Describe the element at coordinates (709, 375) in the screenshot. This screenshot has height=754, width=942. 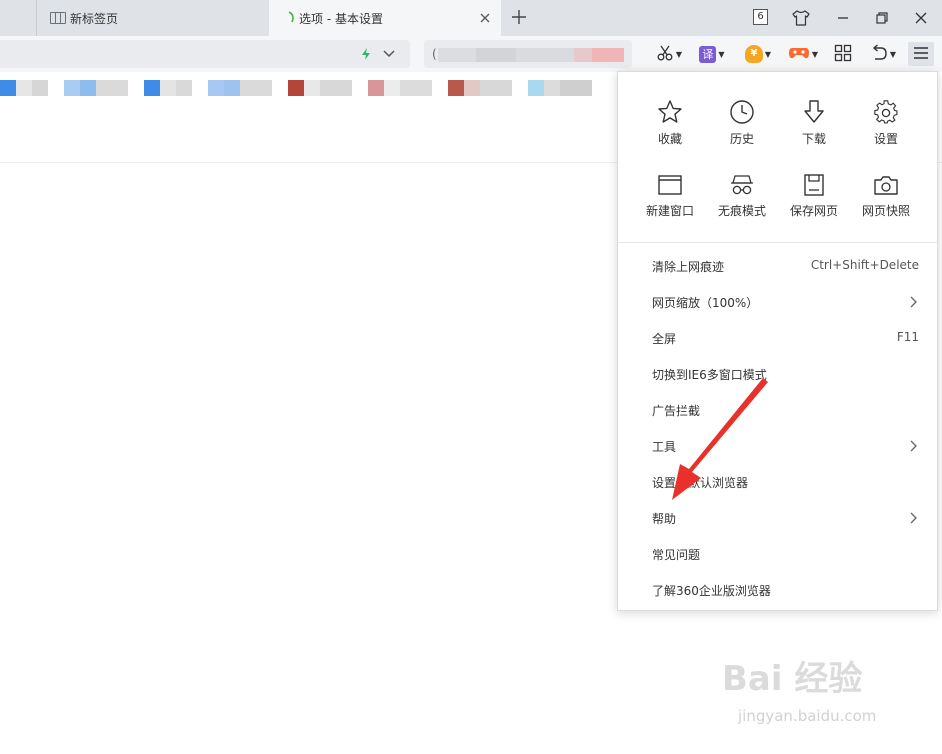
I see `menu-item-label: 切换到IE6多窗口模式` at that location.